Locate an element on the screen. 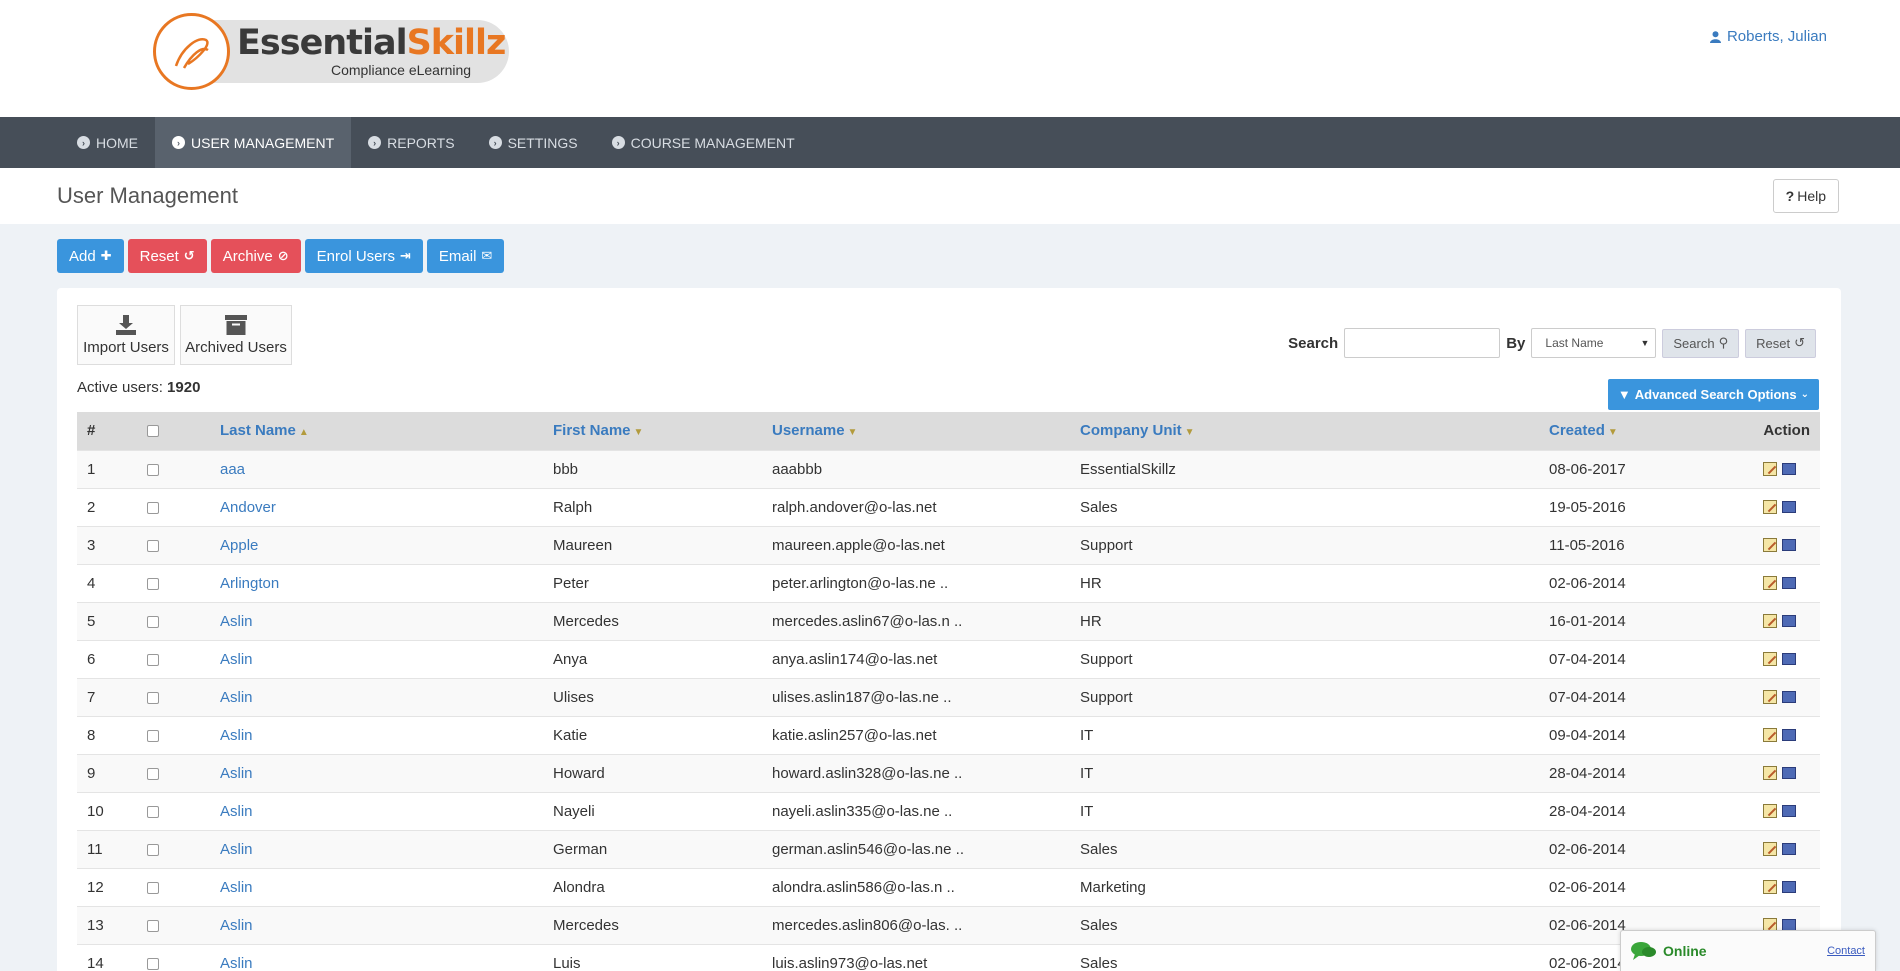 This screenshot has width=1900, height=971. search-label: Search is located at coordinates (1313, 343).